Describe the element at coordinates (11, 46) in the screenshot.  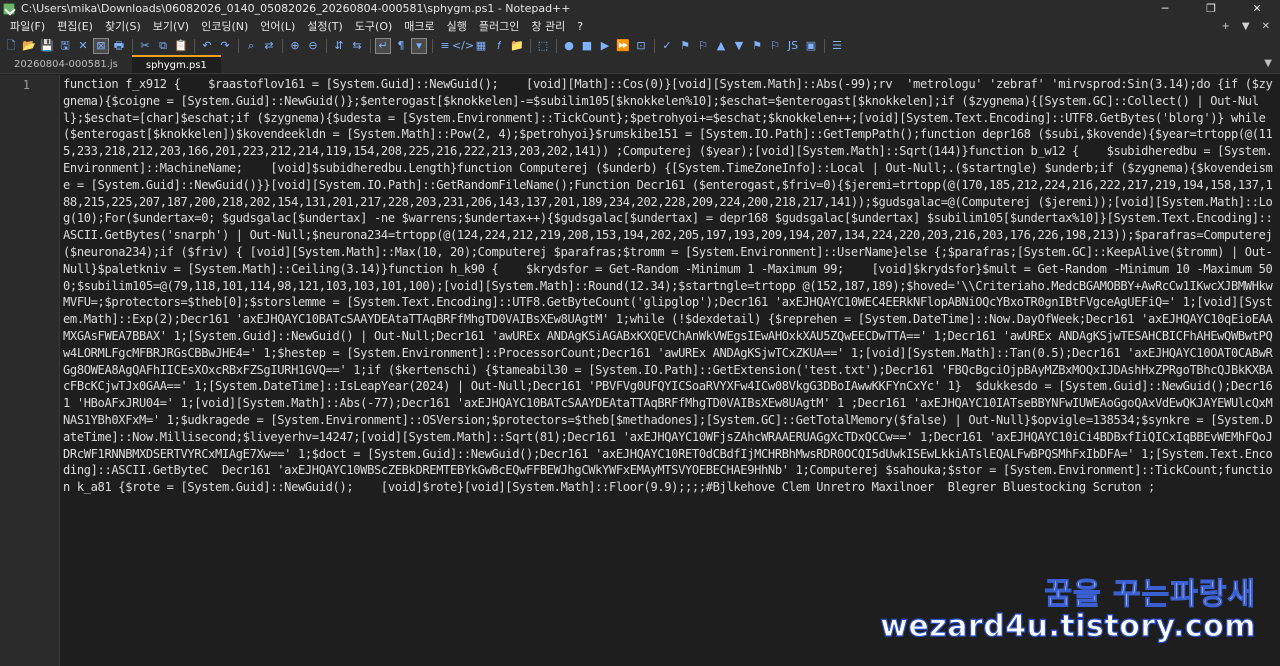
I see `new-file-icon: 🗋` at that location.